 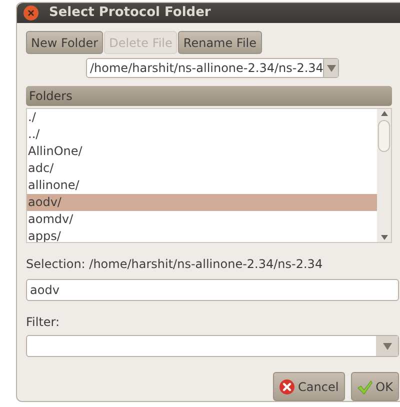 I want to click on cancel-button: Cancel, so click(x=309, y=386).